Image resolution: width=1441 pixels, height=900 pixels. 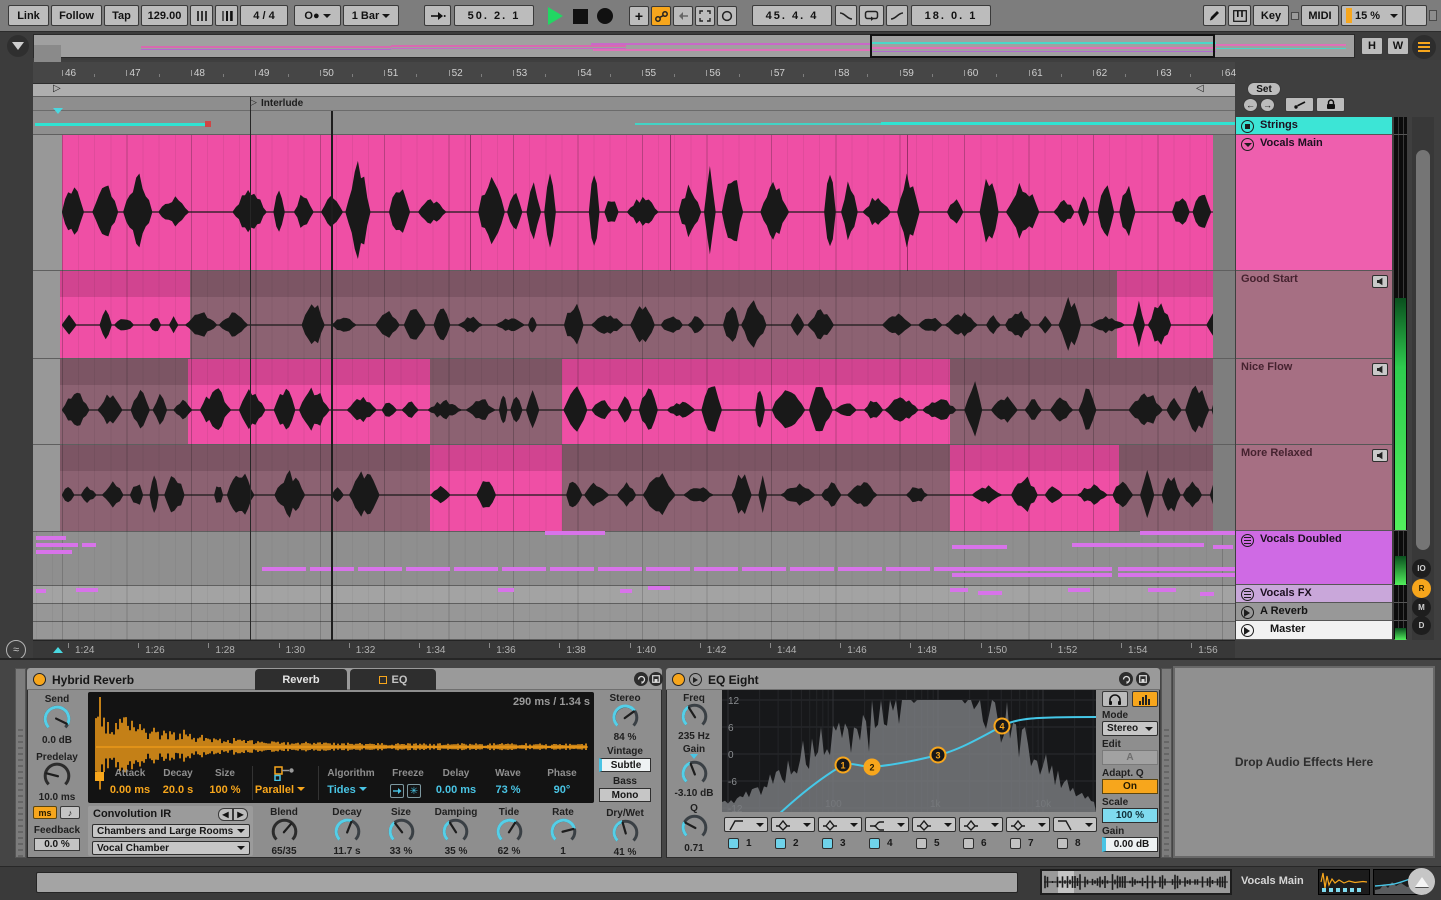 I want to click on audio-clip, so click(x=637, y=203).